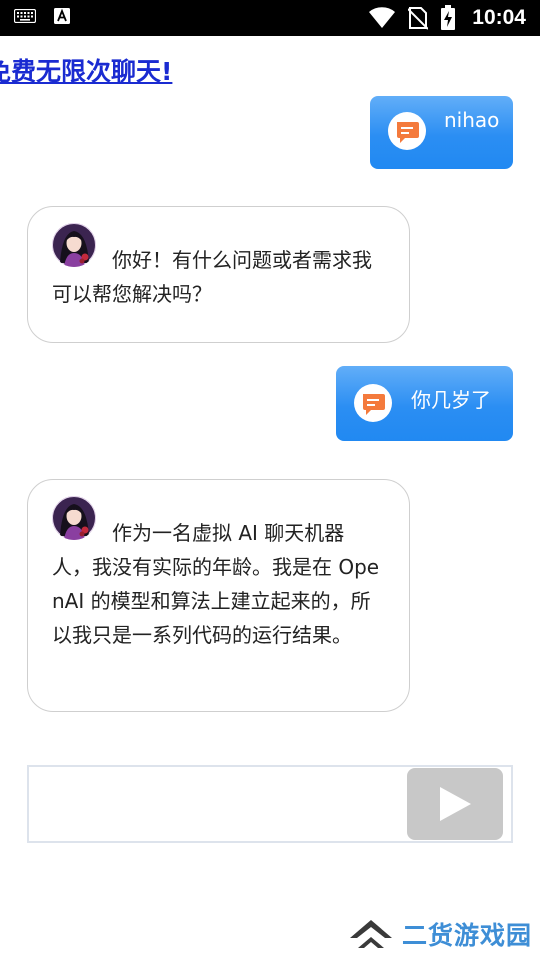 The width and height of the screenshot is (540, 960). I want to click on message-input, so click(219, 805).